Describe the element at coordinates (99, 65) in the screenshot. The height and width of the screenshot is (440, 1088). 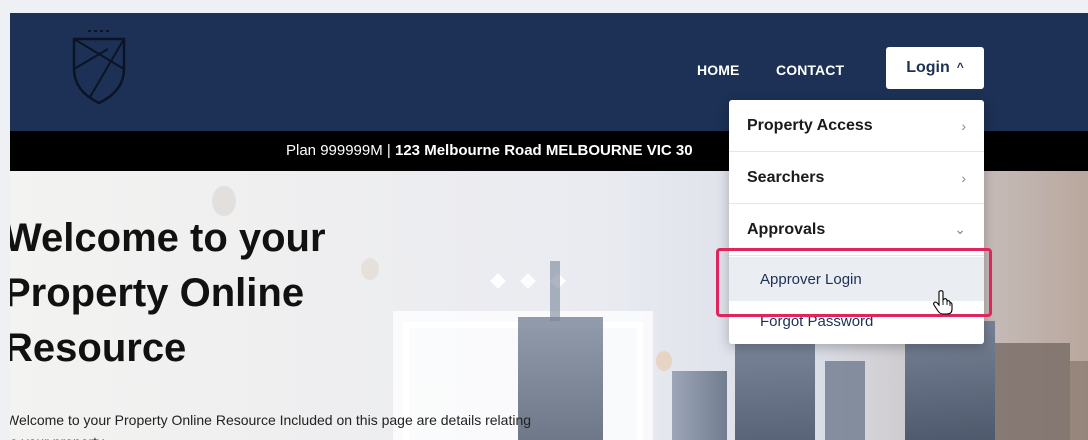
I see `shield-logo-icon` at that location.